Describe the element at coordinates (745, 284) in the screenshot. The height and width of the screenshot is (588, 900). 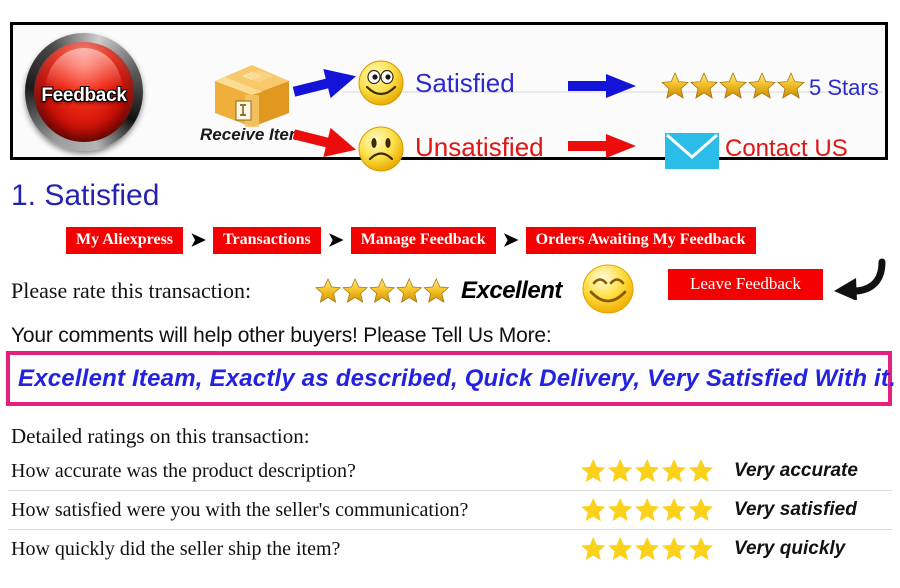
I see `leave-feedback-button: Leave Feedback` at that location.